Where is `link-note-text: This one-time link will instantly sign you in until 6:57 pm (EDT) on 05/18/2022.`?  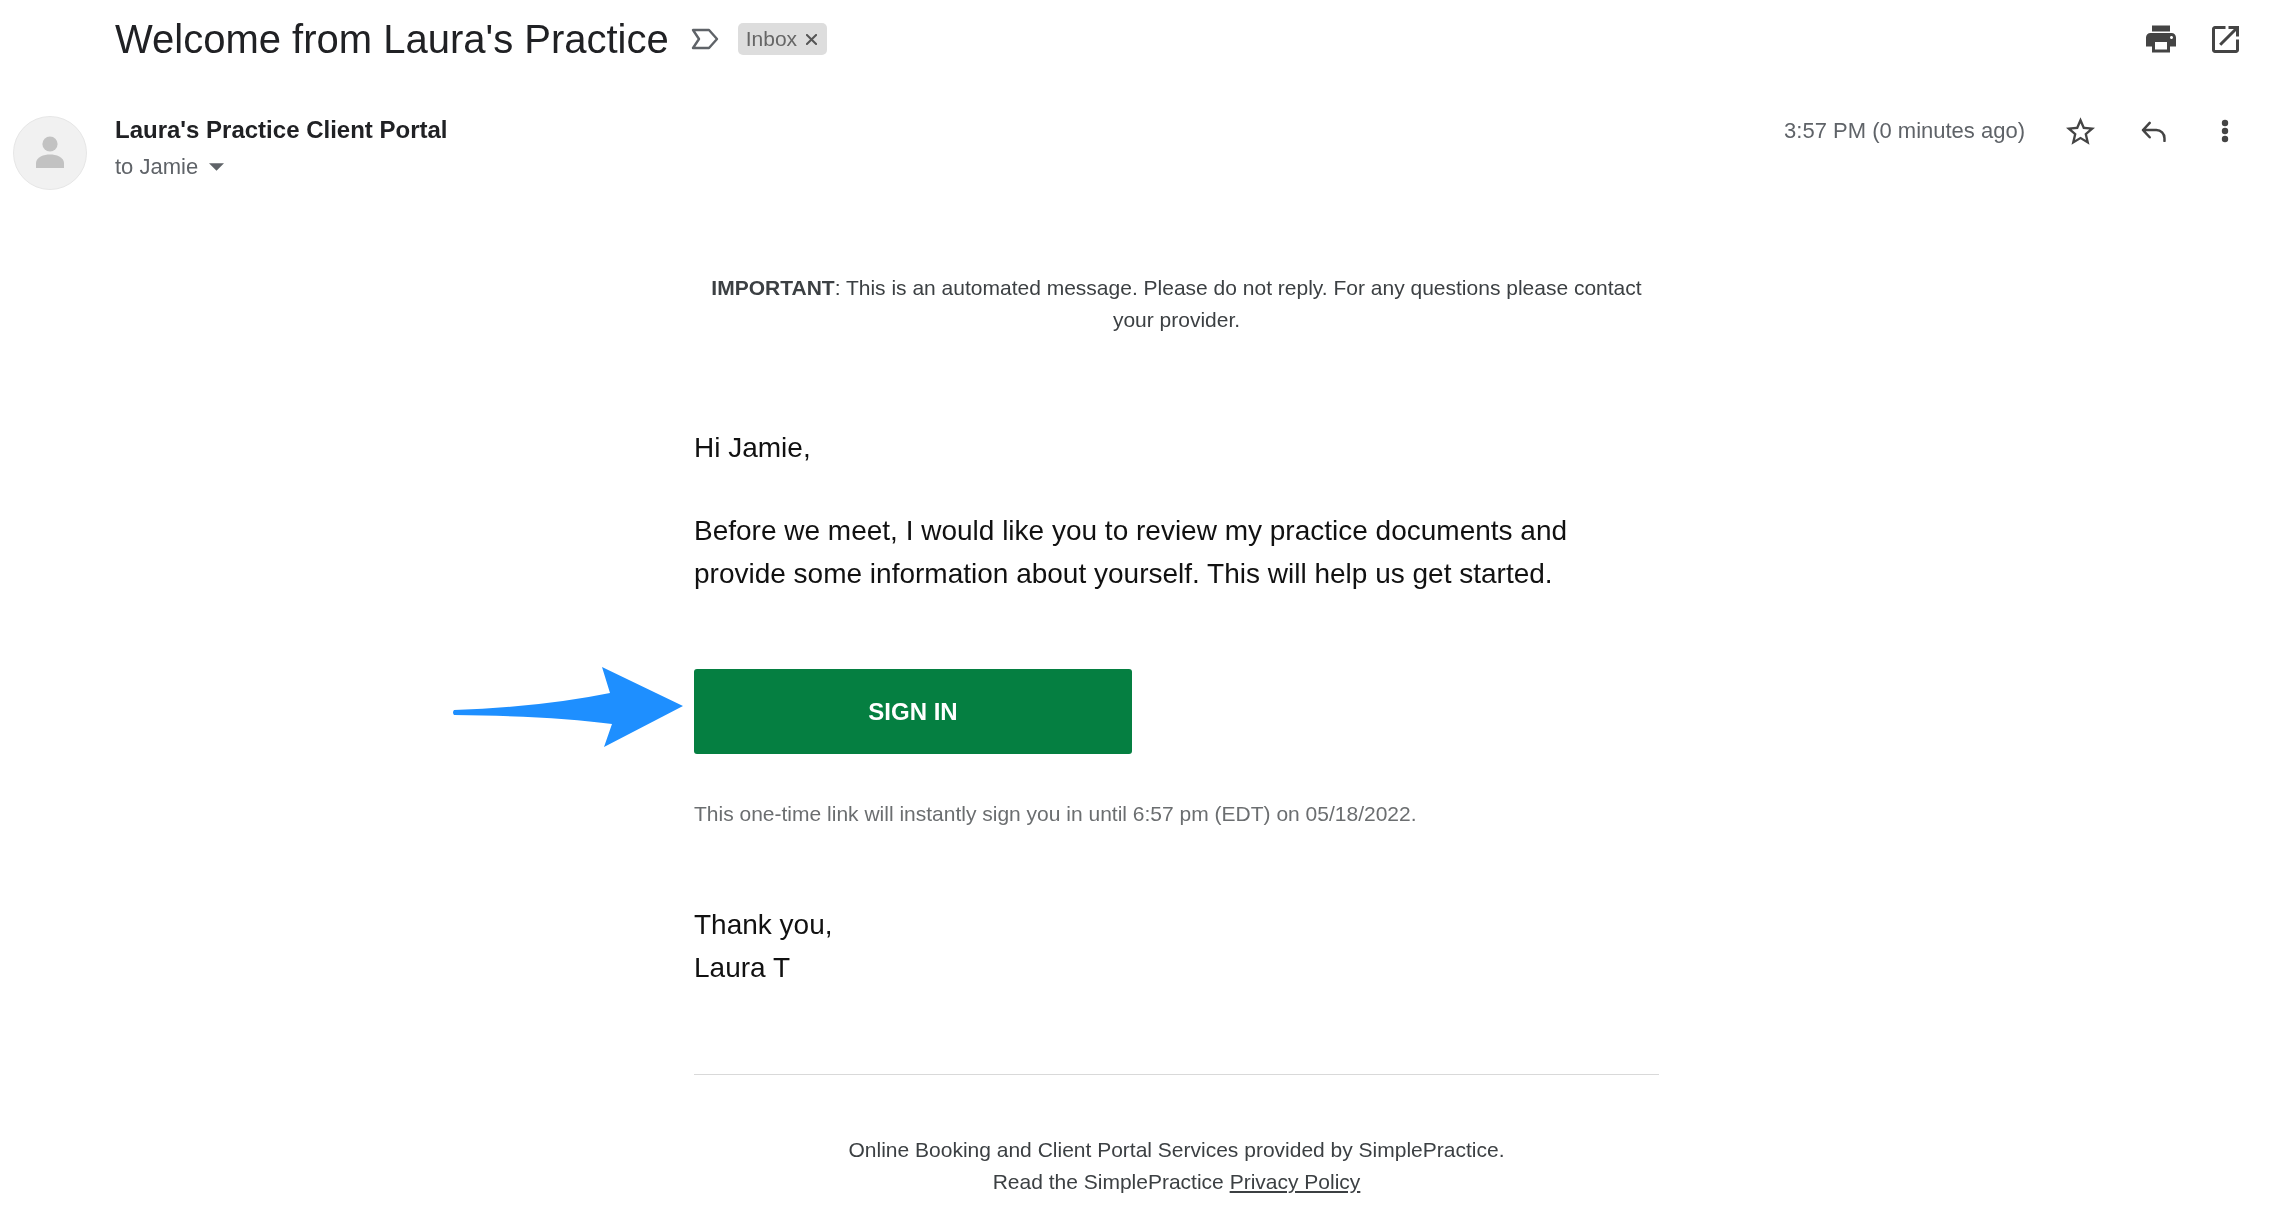 link-note-text: This one-time link will instantly sign you in until 6:57 pm (EDT) on 05/18/2022. is located at coordinates (1056, 814).